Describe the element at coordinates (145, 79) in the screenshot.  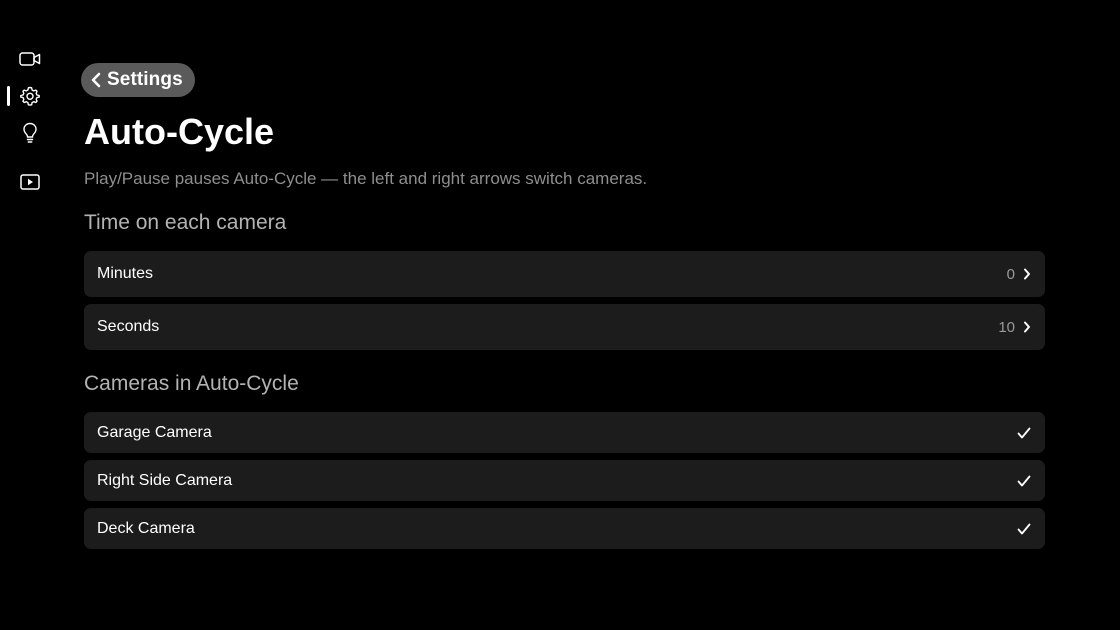
I see `back-button-label: Settings` at that location.